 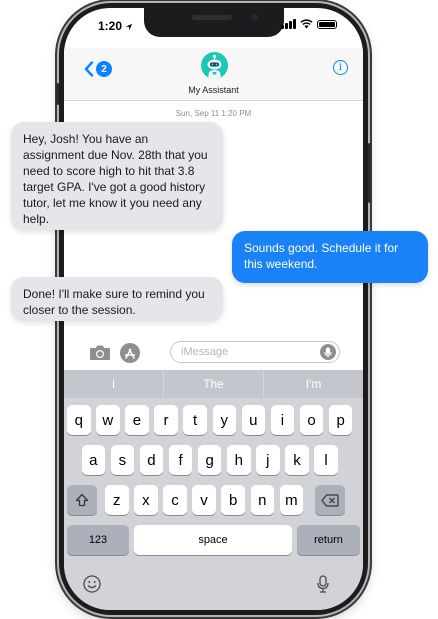 What do you see at coordinates (79, 420) in the screenshot?
I see `key-q: q` at bounding box center [79, 420].